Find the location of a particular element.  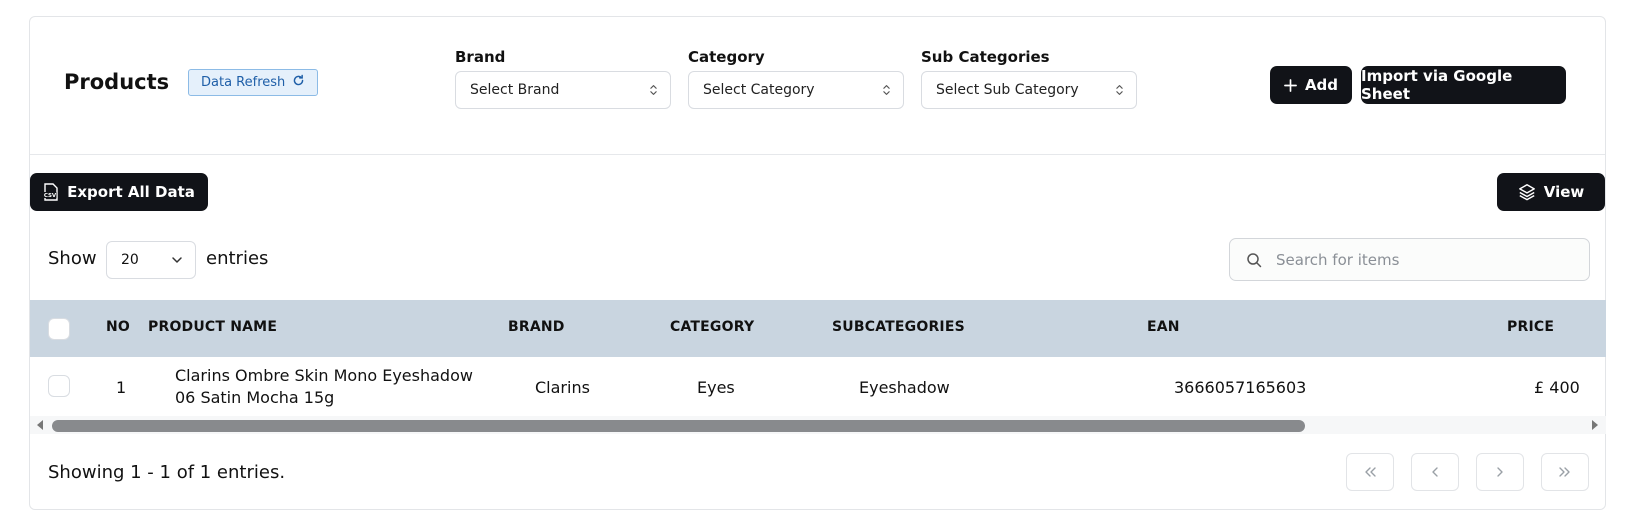

import-google-sheet-button: Import via Google Sheet is located at coordinates (1463, 85).